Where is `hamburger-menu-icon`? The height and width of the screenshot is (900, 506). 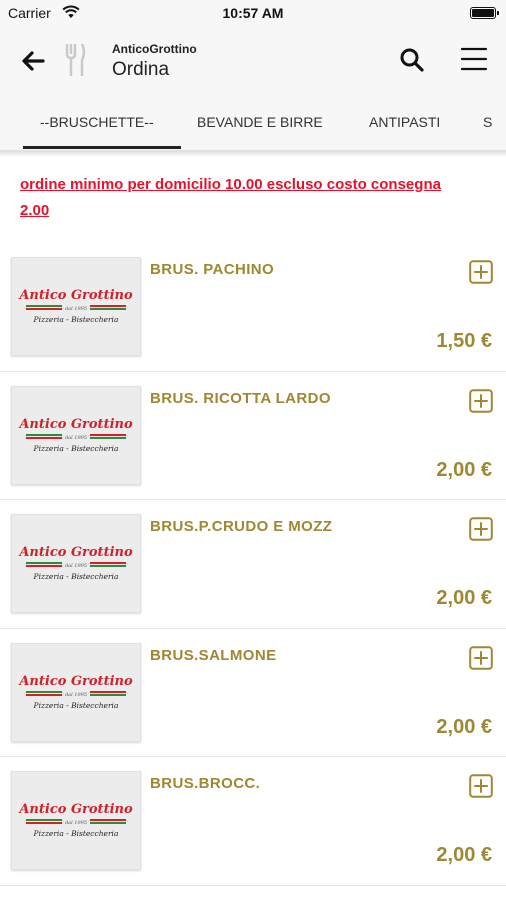
hamburger-menu-icon is located at coordinates (474, 59).